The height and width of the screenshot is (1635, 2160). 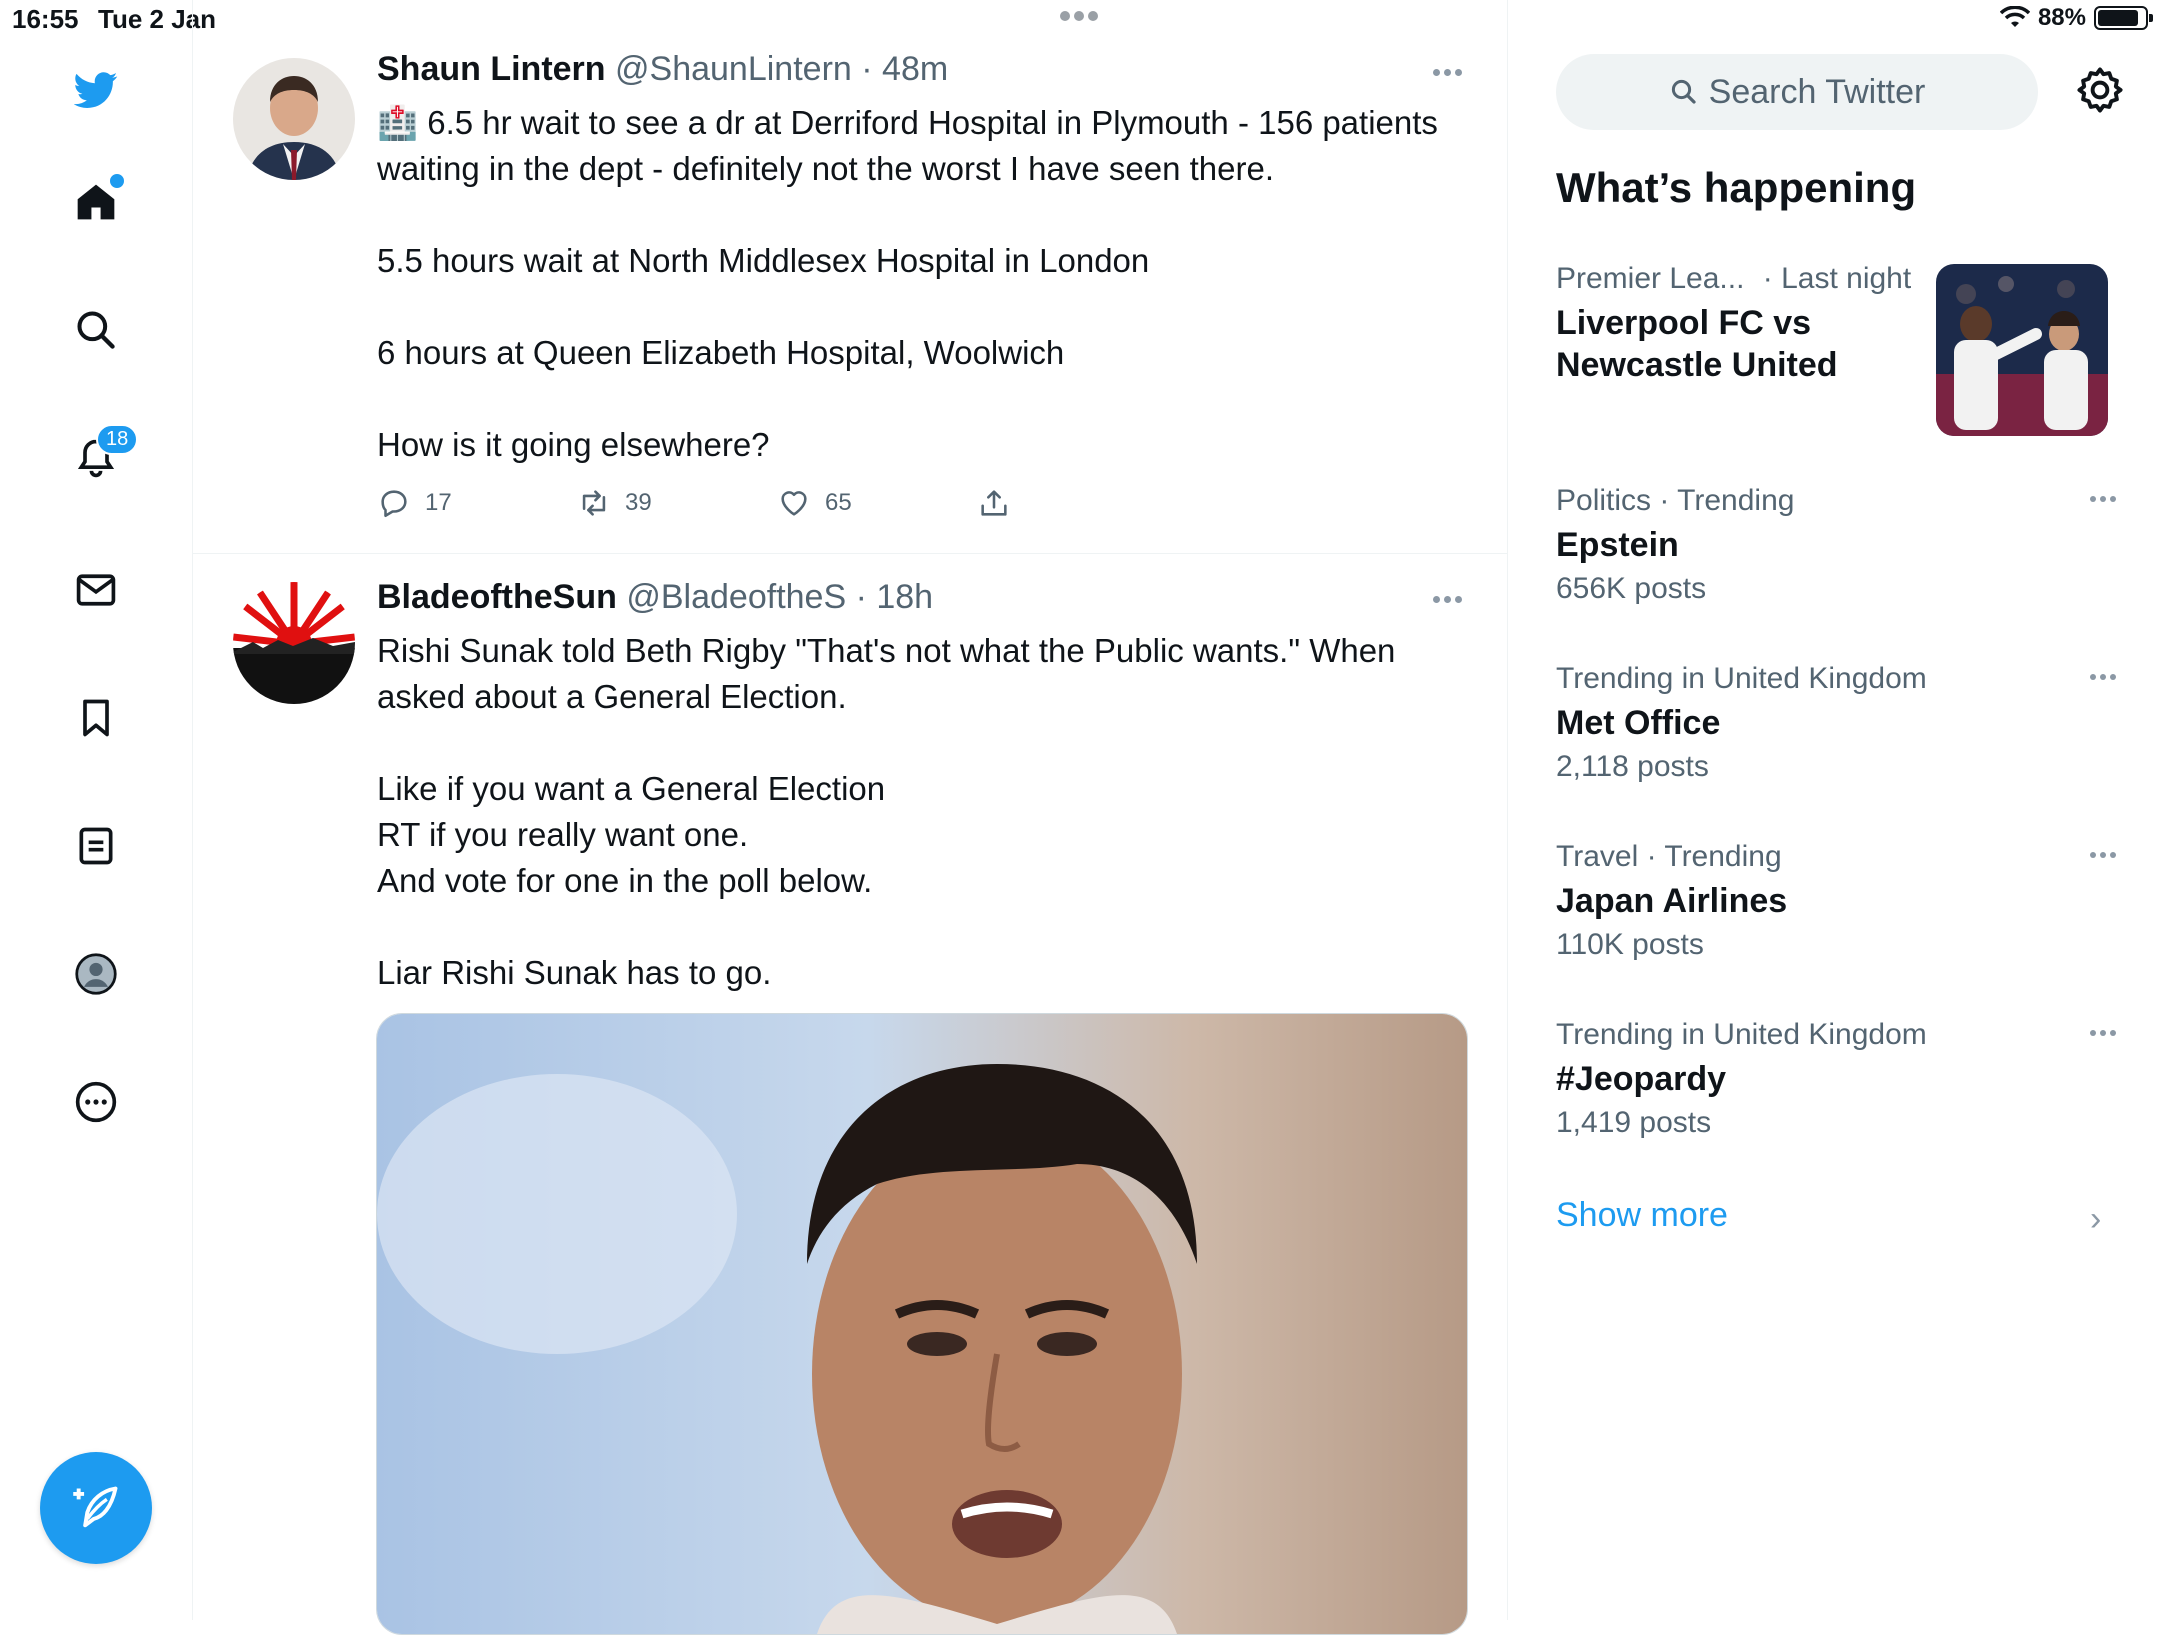 What do you see at coordinates (625, 880) in the screenshot?
I see `tweet-line: And vote for one in the poll below.` at bounding box center [625, 880].